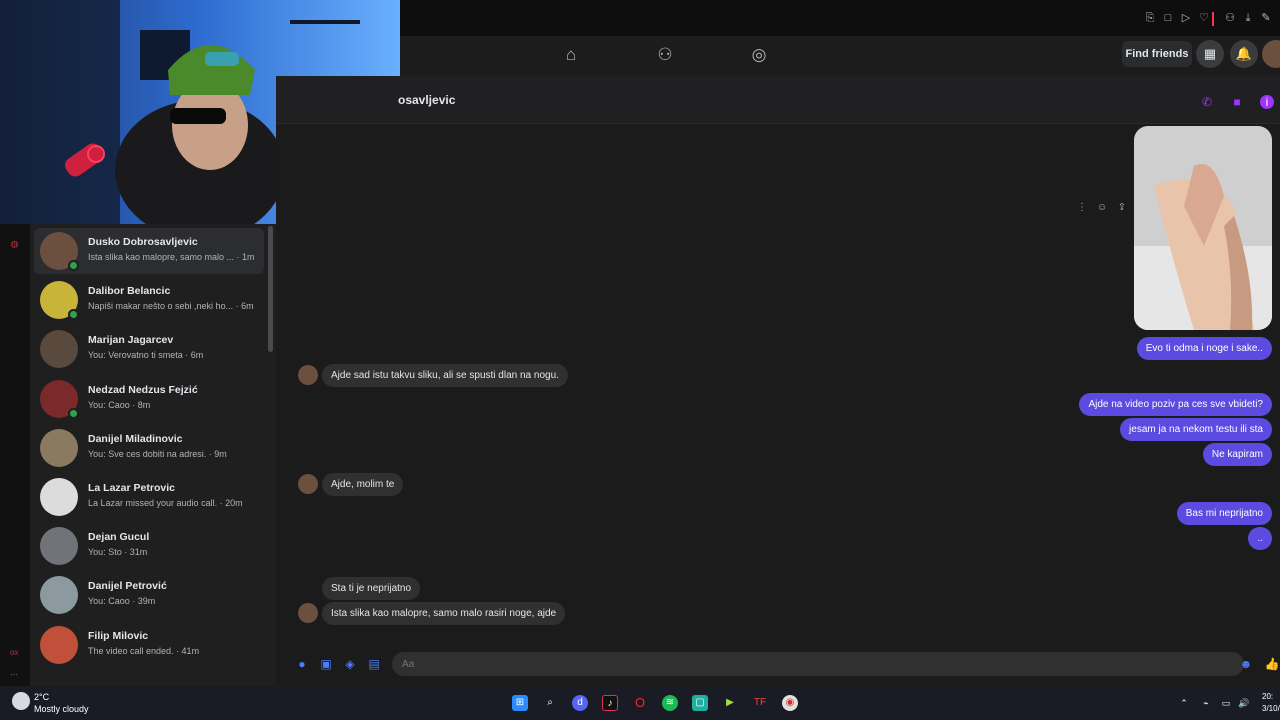  What do you see at coordinates (1237, 454) in the screenshot?
I see `sent-message: Ne kapiram` at bounding box center [1237, 454].